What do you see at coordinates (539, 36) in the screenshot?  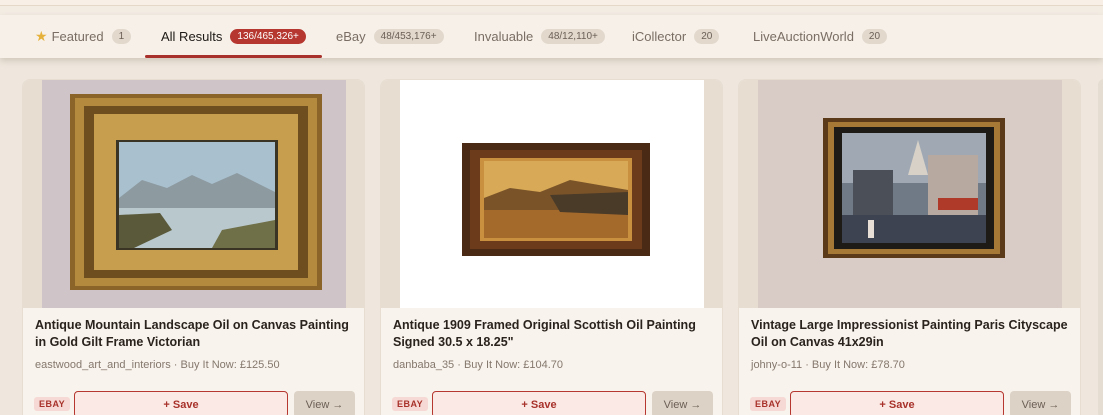 I see `tab-invaluable: Invaluable 48/12,110+` at bounding box center [539, 36].